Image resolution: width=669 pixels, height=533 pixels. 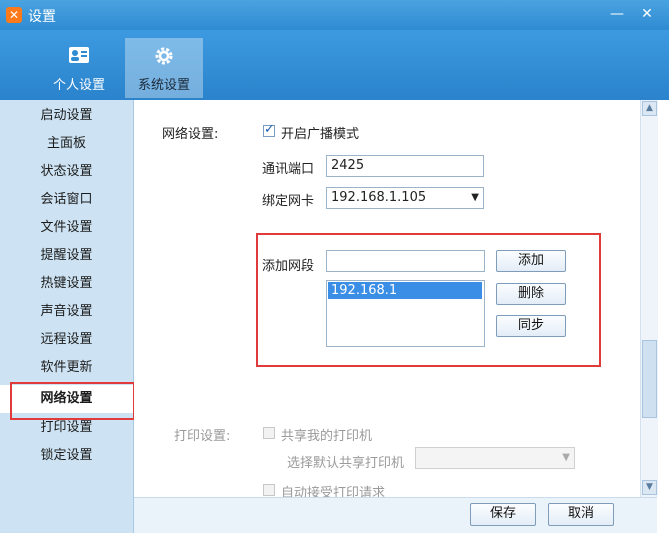 What do you see at coordinates (269, 129) in the screenshot?
I see `broadcast-checkbox` at bounding box center [269, 129].